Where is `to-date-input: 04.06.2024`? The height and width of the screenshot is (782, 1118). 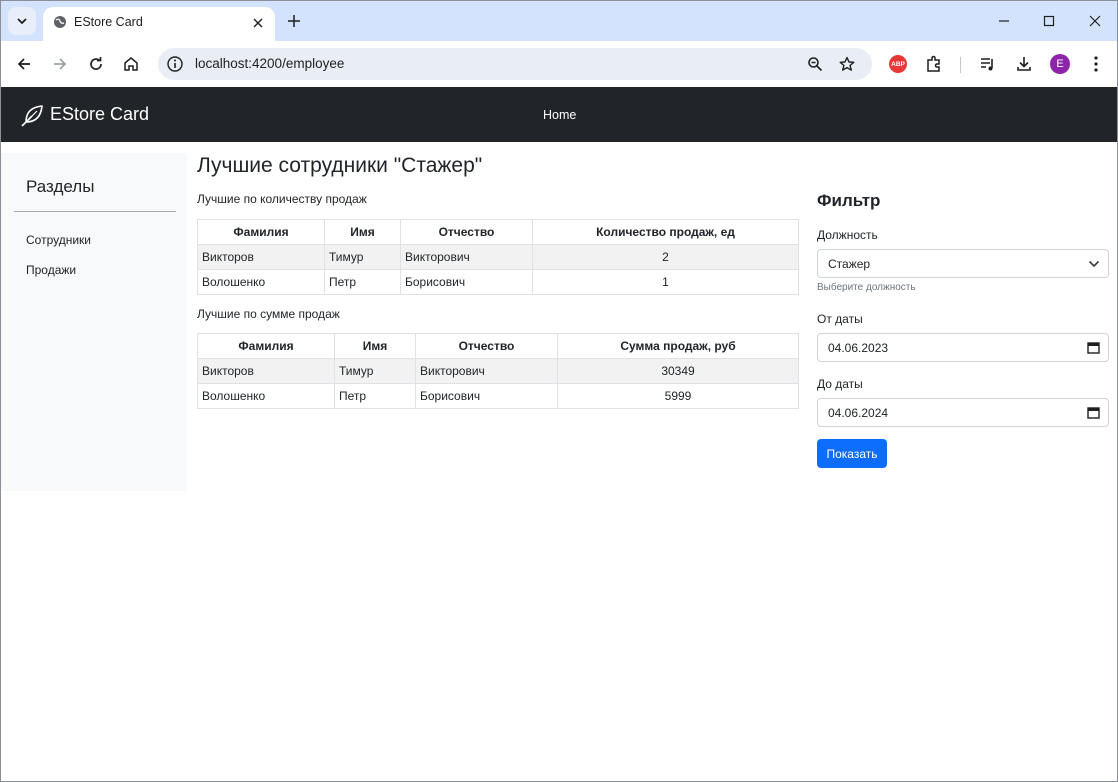
to-date-input: 04.06.2024 is located at coordinates (963, 412).